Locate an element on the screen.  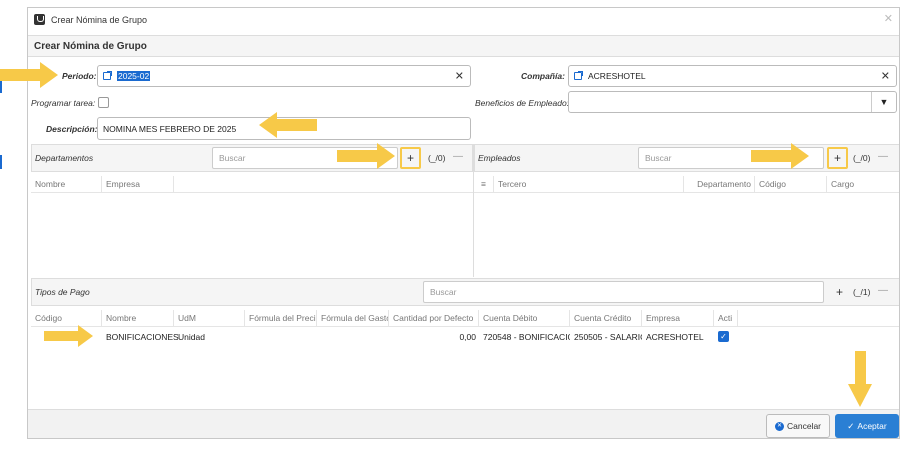
cancel-button: ✕ Cancelar is located at coordinates (798, 426).